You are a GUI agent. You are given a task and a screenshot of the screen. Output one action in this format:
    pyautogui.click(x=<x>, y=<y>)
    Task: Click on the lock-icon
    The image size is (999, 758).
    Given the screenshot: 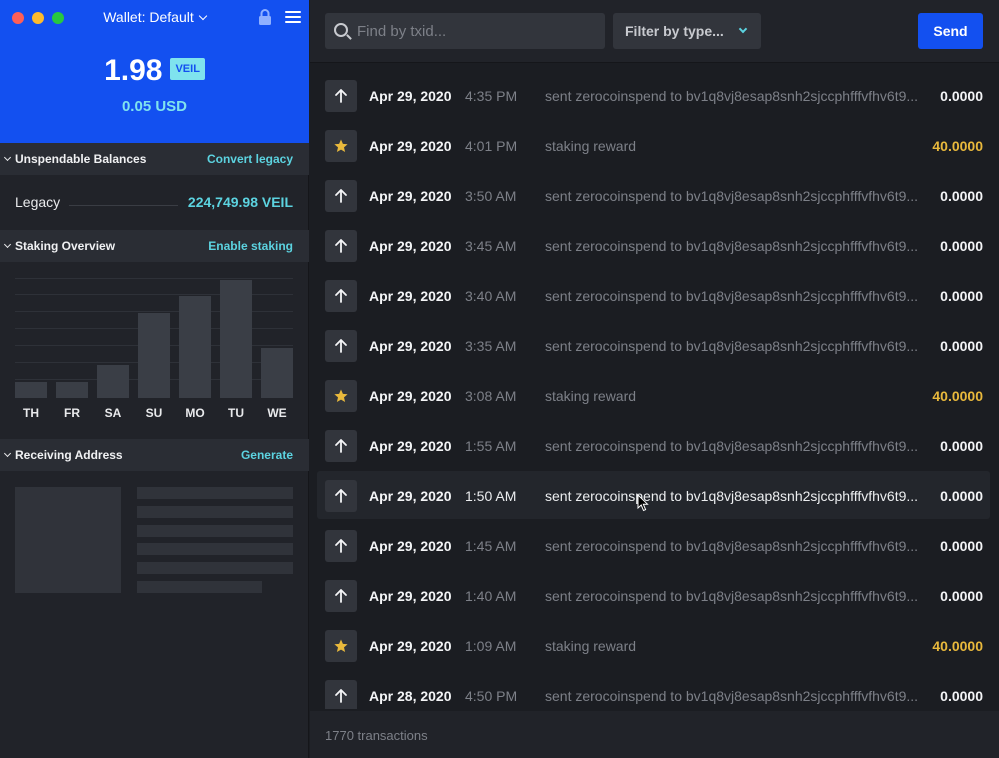 What is the action you would take?
    pyautogui.click(x=265, y=17)
    